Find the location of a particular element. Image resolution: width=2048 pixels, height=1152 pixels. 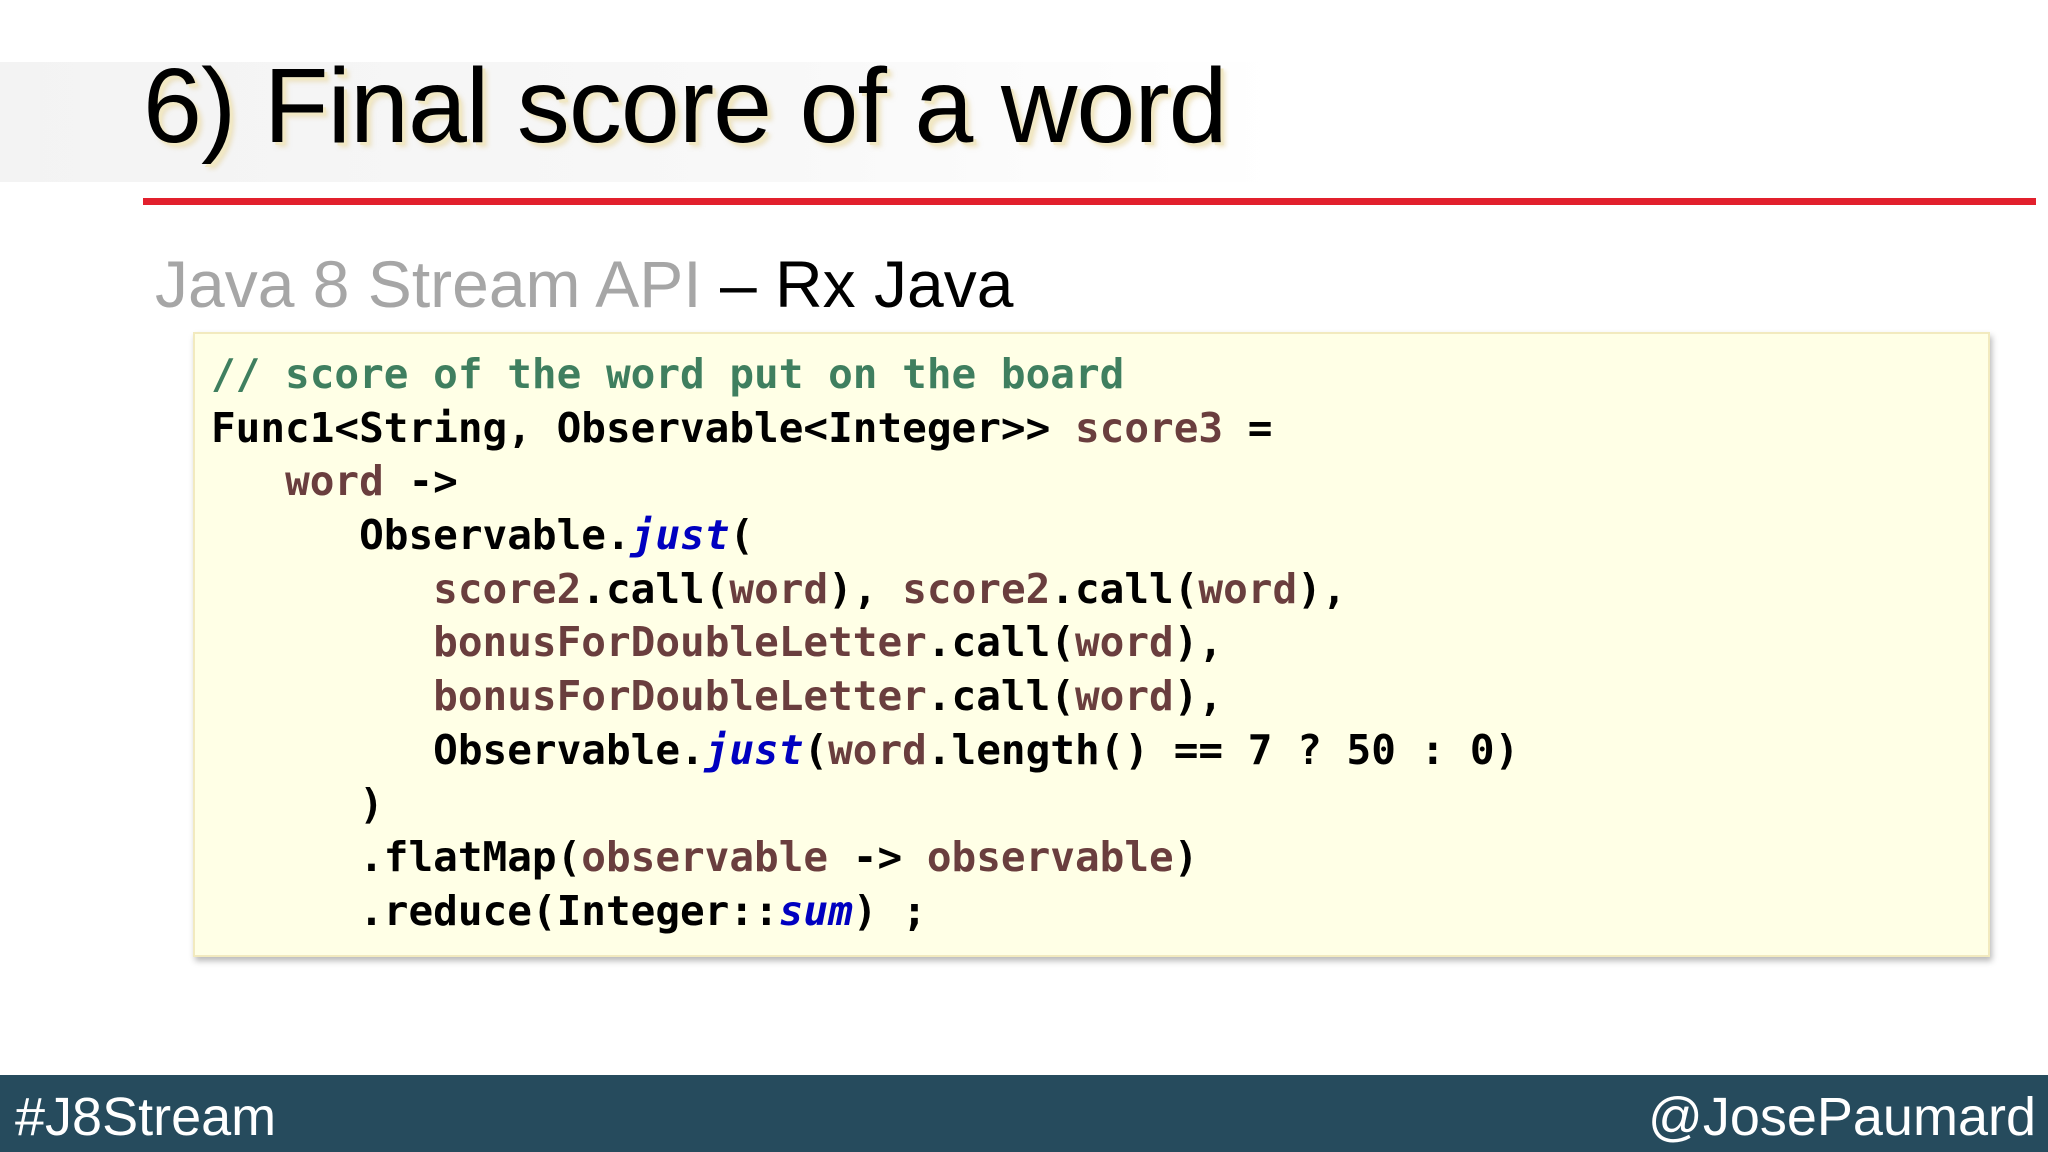

code-line: word -> is located at coordinates (865, 482).